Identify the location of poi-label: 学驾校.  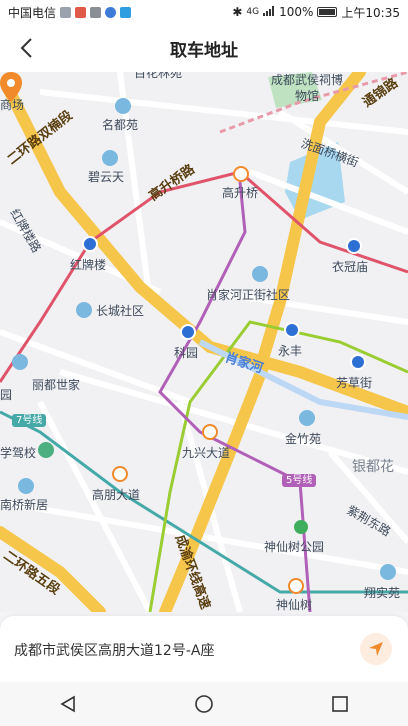
(18, 453).